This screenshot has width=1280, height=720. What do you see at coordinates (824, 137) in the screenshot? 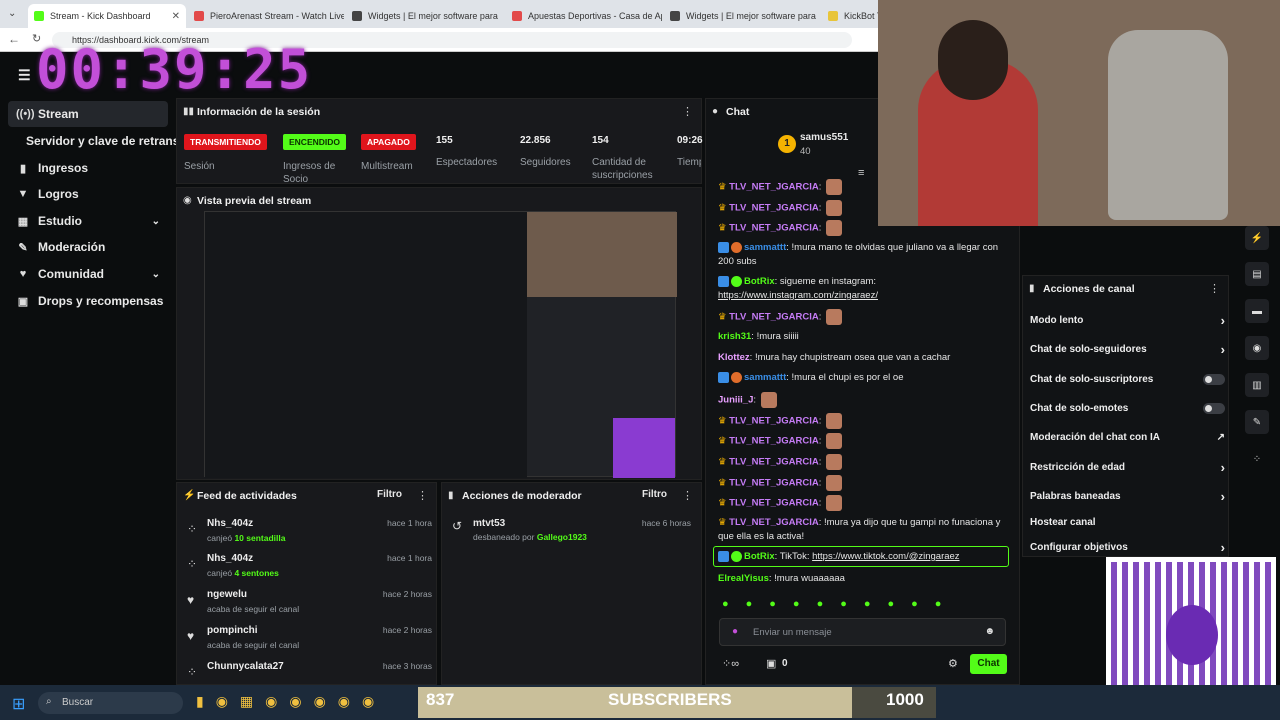
I see `leaderboard-user: samus551` at bounding box center [824, 137].